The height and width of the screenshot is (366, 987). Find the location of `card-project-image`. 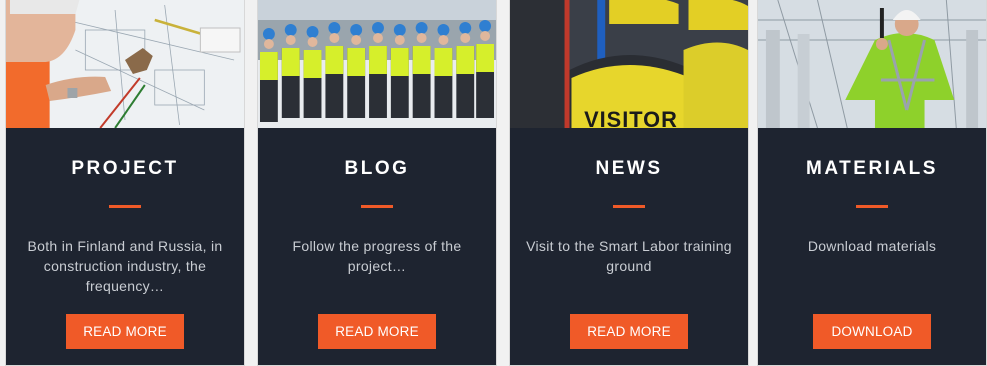

card-project-image is located at coordinates (125, 64).